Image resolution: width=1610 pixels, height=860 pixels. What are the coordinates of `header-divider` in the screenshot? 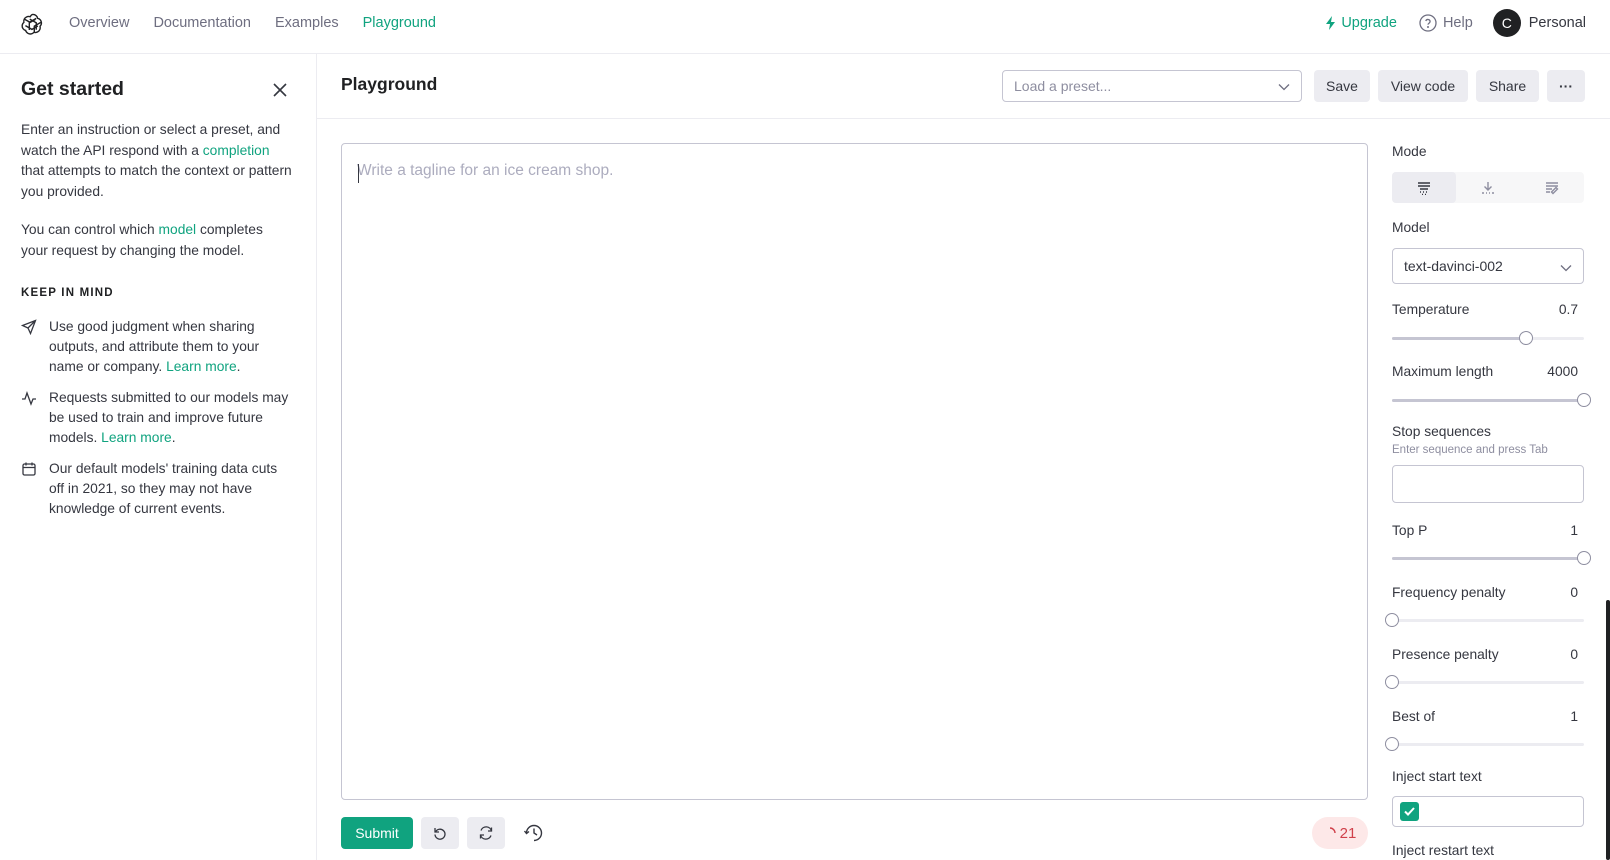 It's located at (963, 118).